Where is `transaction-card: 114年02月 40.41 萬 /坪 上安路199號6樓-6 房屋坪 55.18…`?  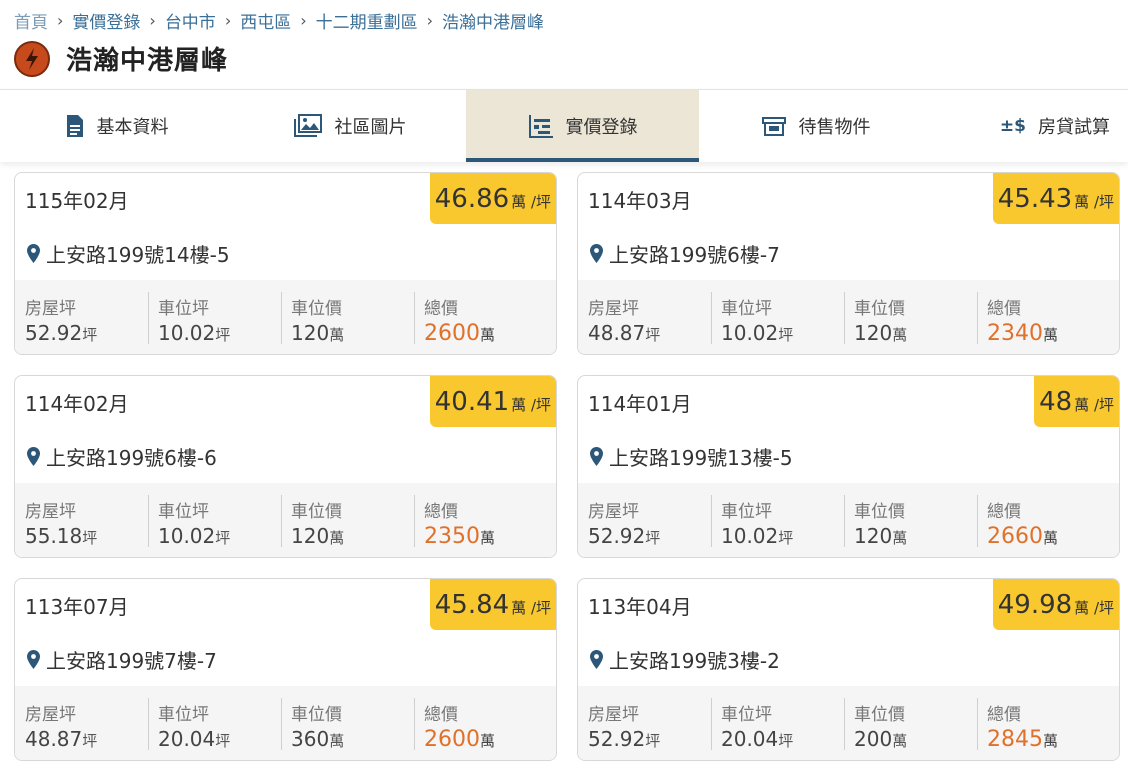 transaction-card: 114年02月 40.41 萬 /坪 上安路199號6樓-6 房屋坪 55.18… is located at coordinates (285, 466).